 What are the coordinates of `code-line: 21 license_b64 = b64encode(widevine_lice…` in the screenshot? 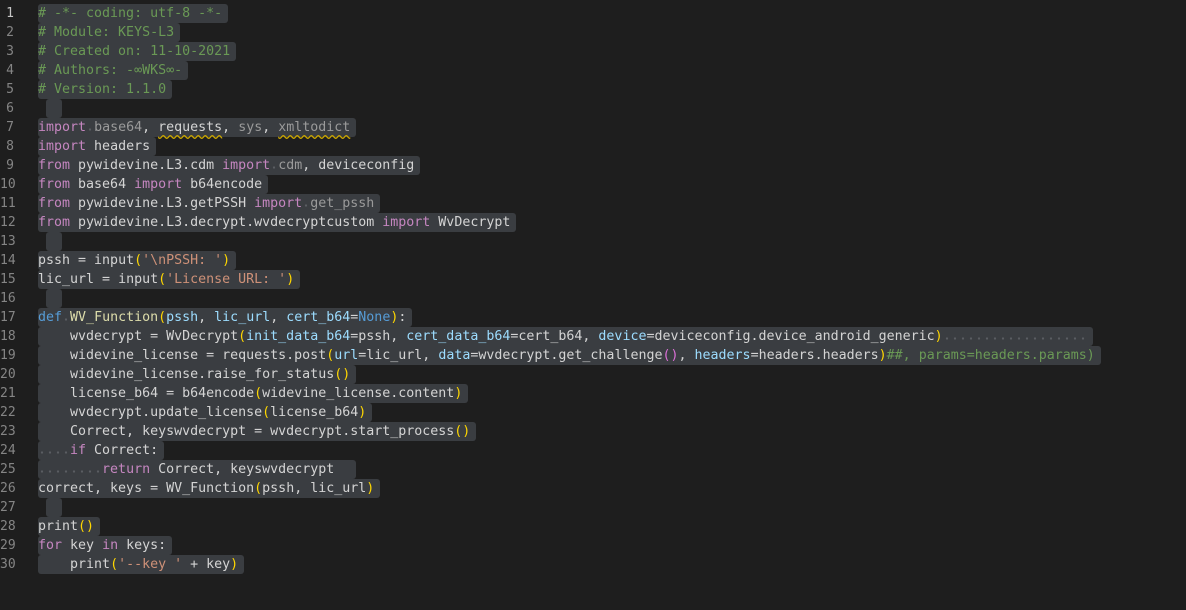 It's located at (593, 393).